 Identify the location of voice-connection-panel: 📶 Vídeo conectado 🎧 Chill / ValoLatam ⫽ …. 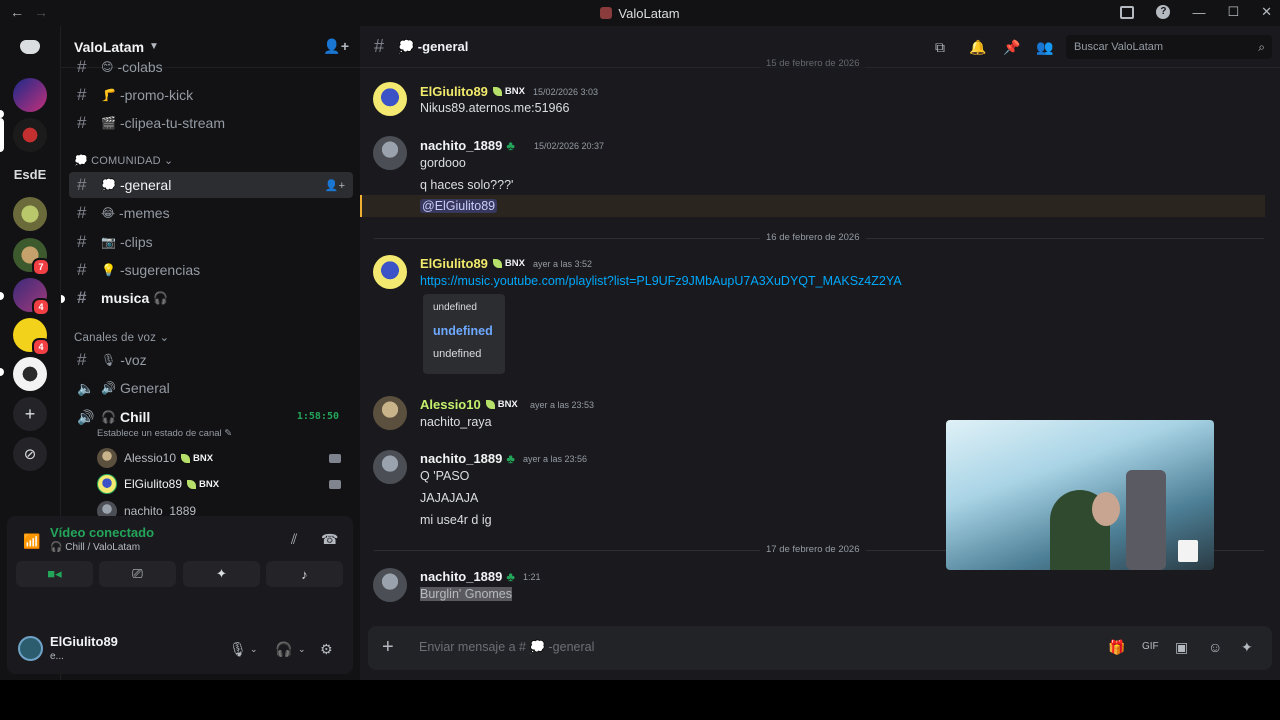
(180, 570).